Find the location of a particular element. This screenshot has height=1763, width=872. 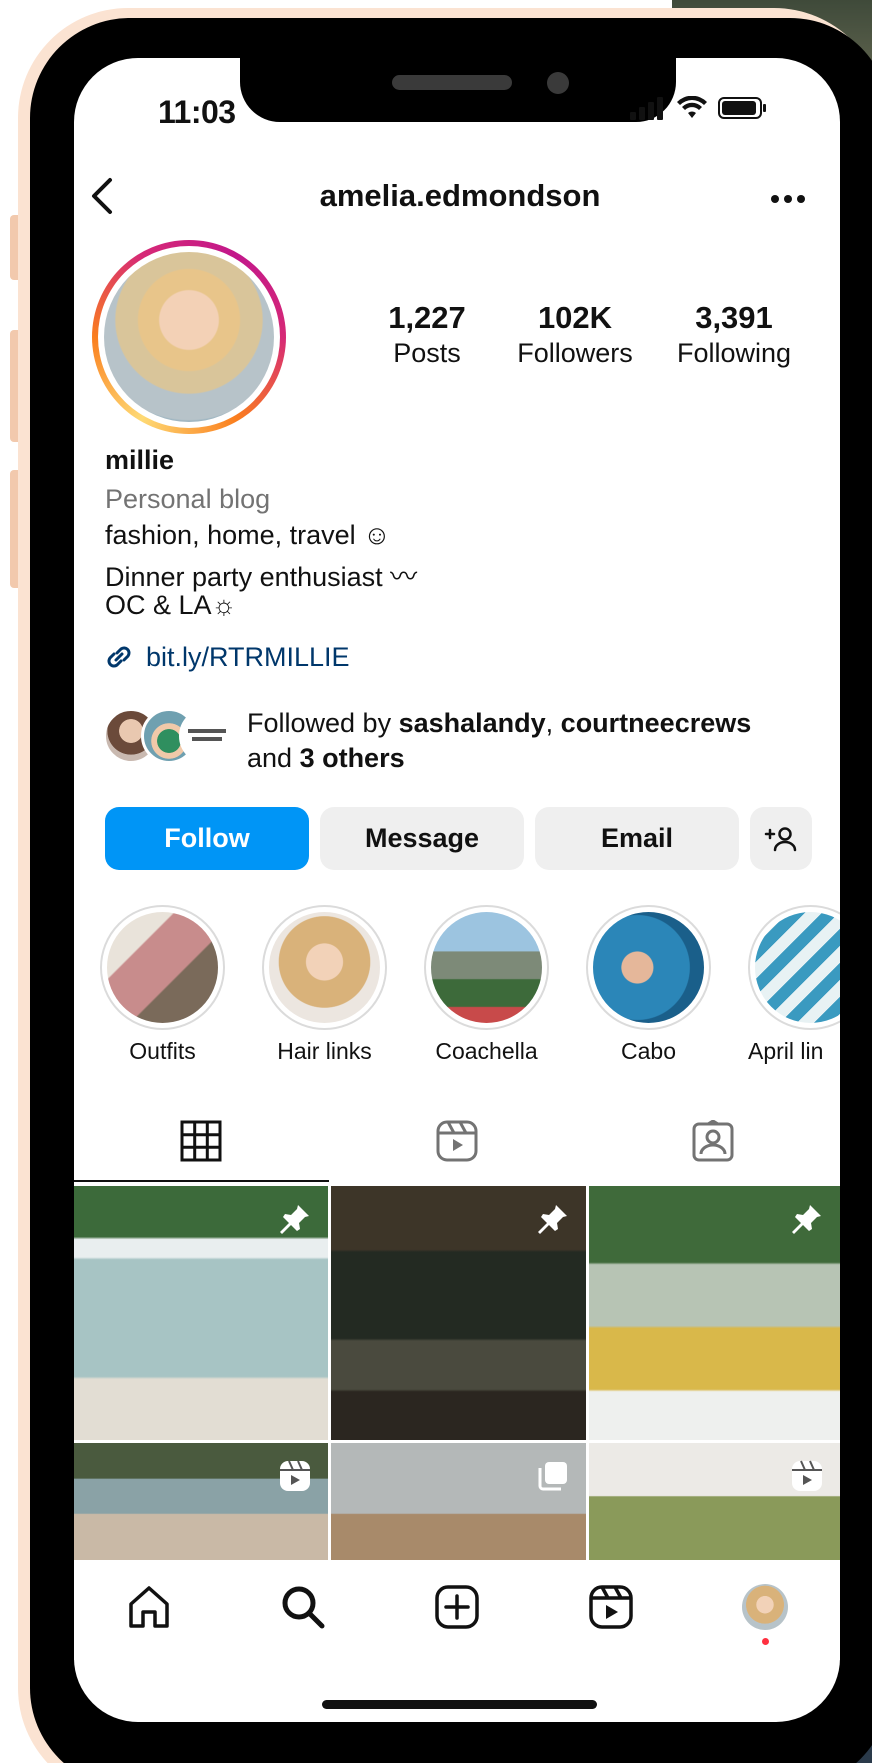

display-name: millie is located at coordinates (140, 460).